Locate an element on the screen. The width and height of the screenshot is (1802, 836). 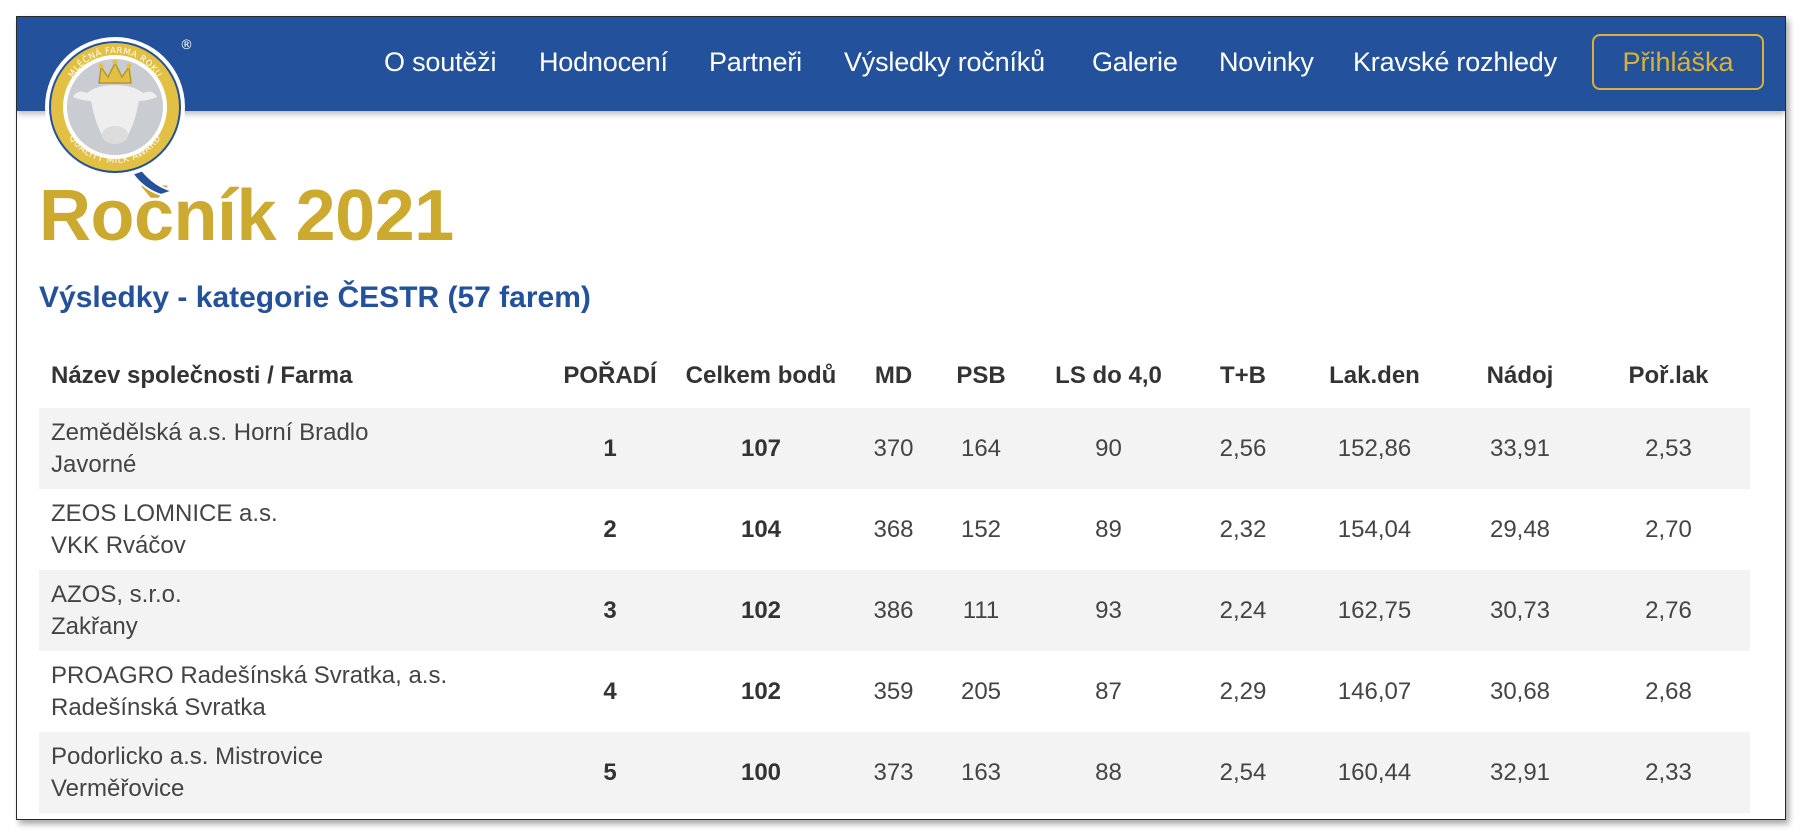
col-header-lak-den: Lak.den is located at coordinates (1374, 375).